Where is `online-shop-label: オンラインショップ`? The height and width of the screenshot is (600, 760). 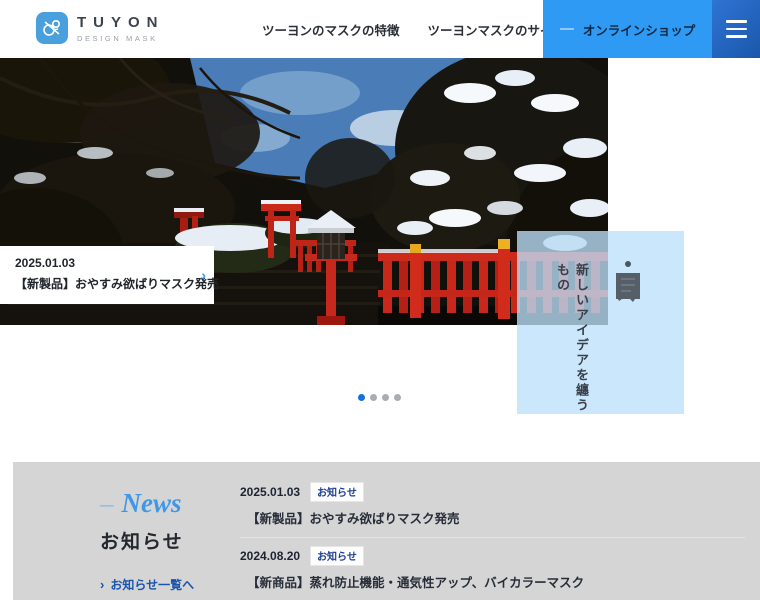 online-shop-label: オンラインショップ is located at coordinates (639, 30).